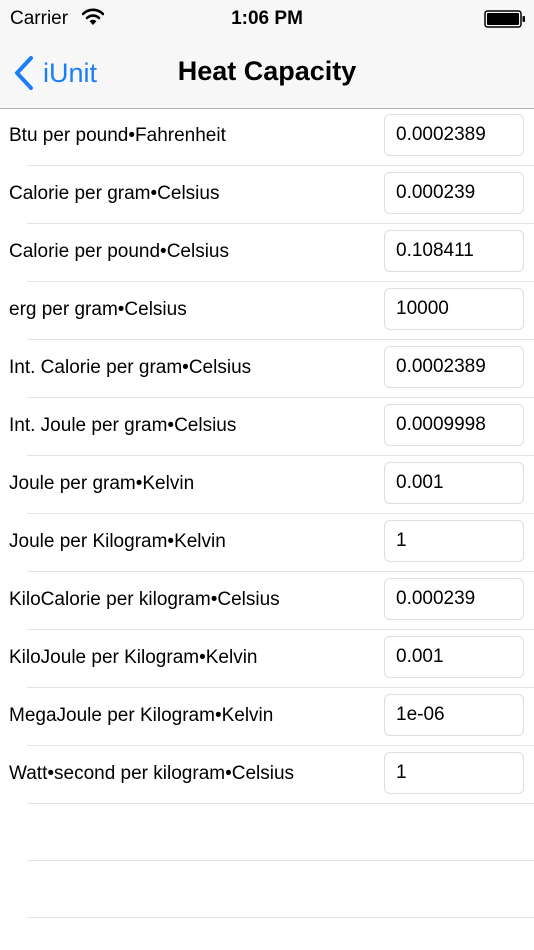 The image size is (534, 950). I want to click on unit-row: KiloCalorie per kilogram•Celsius, so click(271, 601).